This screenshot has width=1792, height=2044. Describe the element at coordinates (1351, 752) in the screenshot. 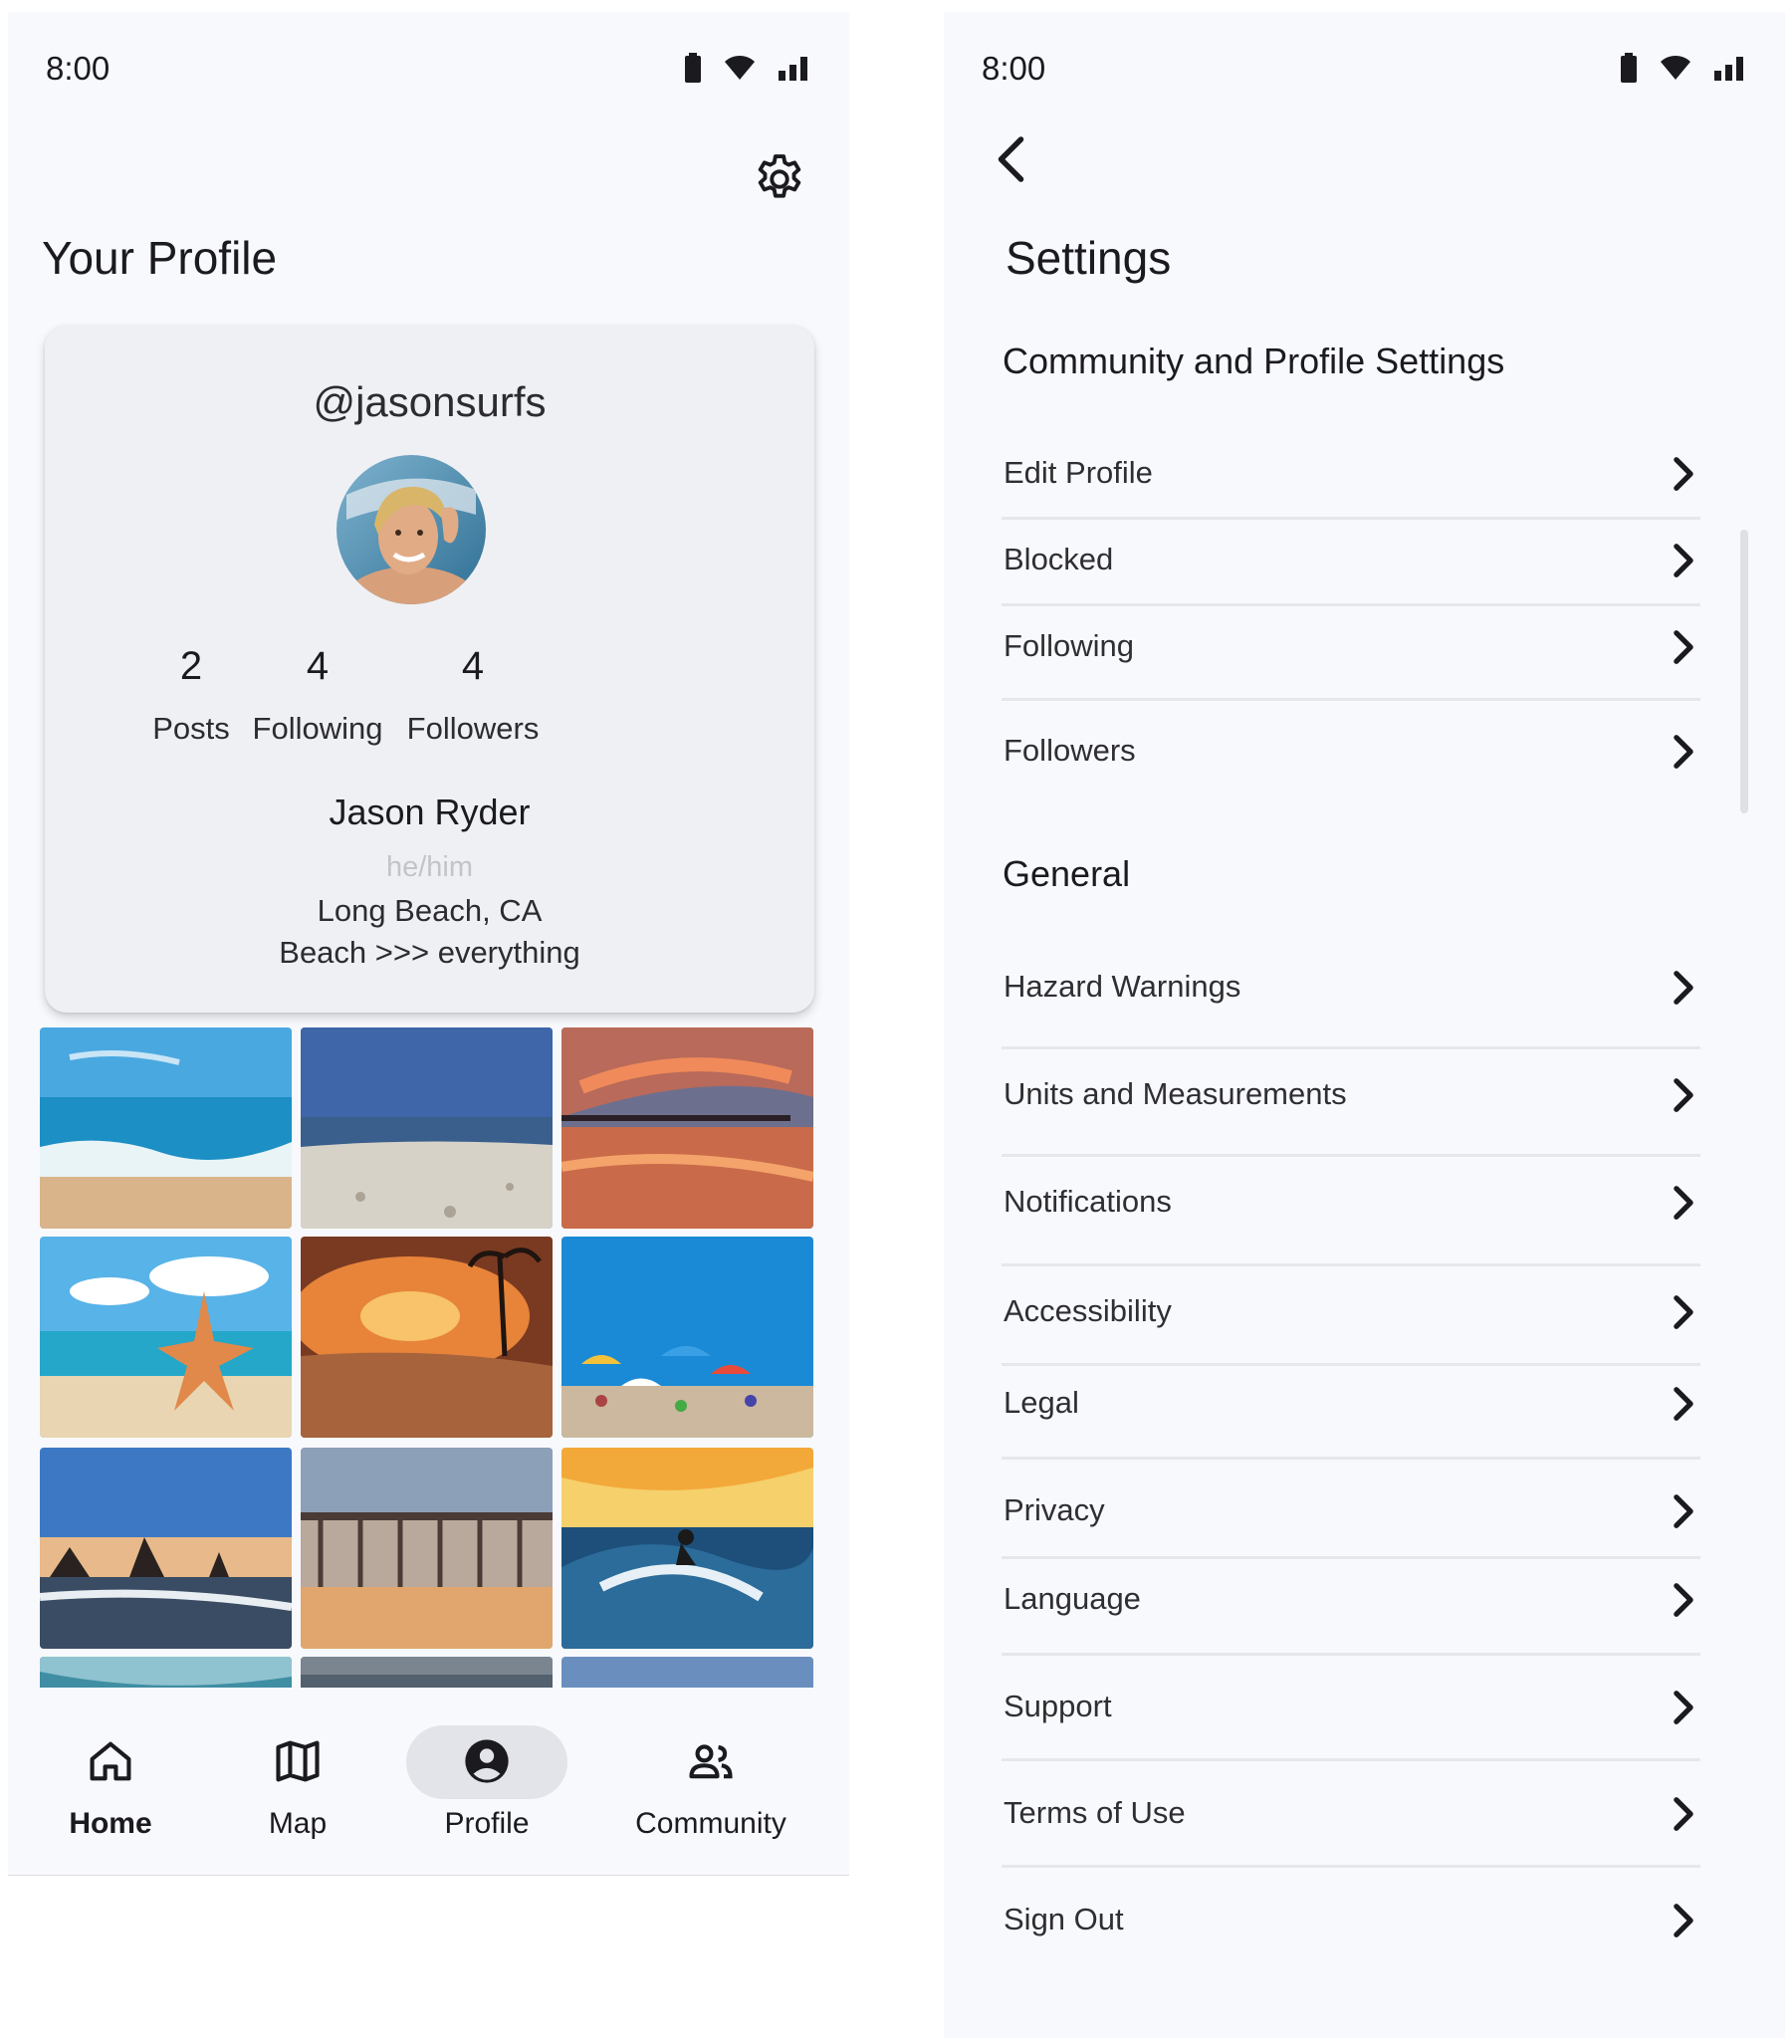

I see `setting-followers: Followers` at that location.